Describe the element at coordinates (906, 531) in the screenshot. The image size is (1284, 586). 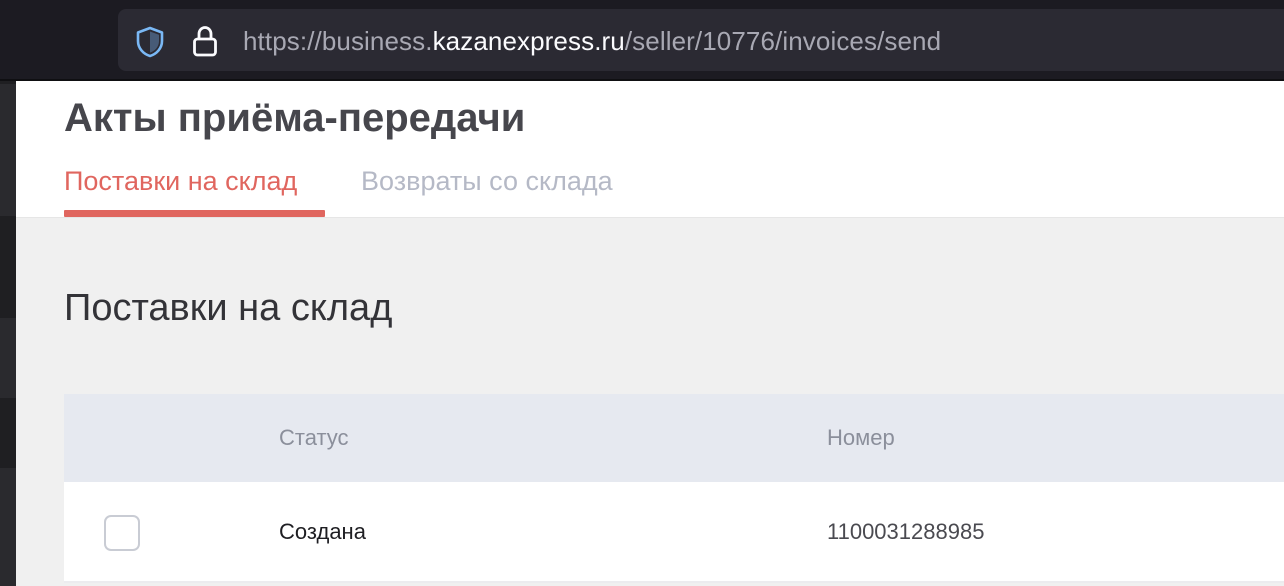
I see `row-number: 1100031288985` at that location.